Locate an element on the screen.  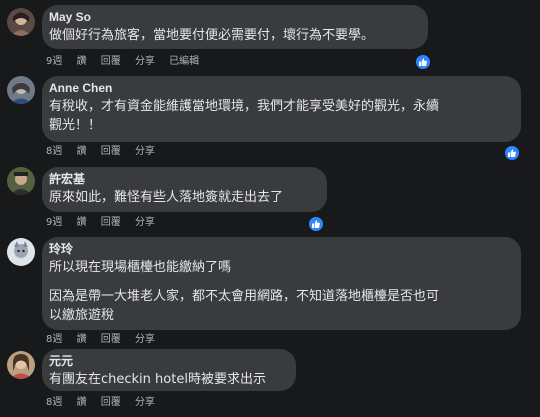
author-name: Anne Chen is located at coordinates (279, 88).